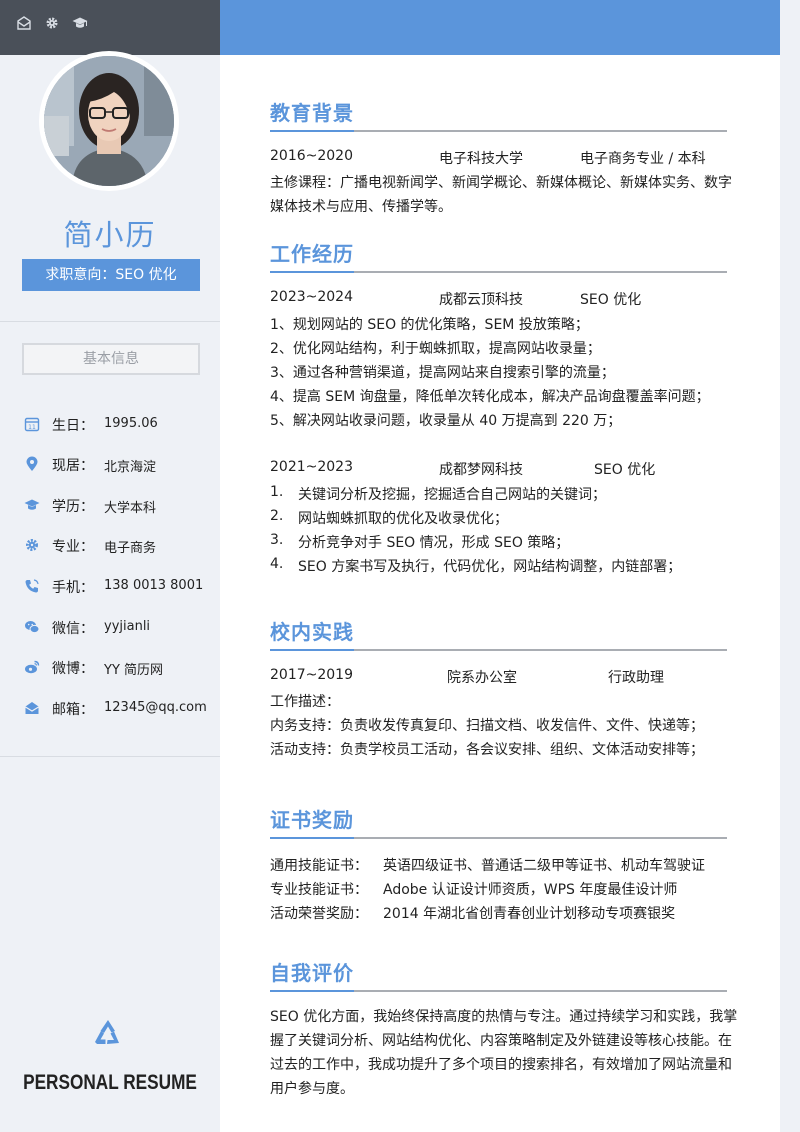 The image size is (800, 1132). Describe the element at coordinates (311, 467) in the screenshot. I see `job-period: 2021~2023` at that location.